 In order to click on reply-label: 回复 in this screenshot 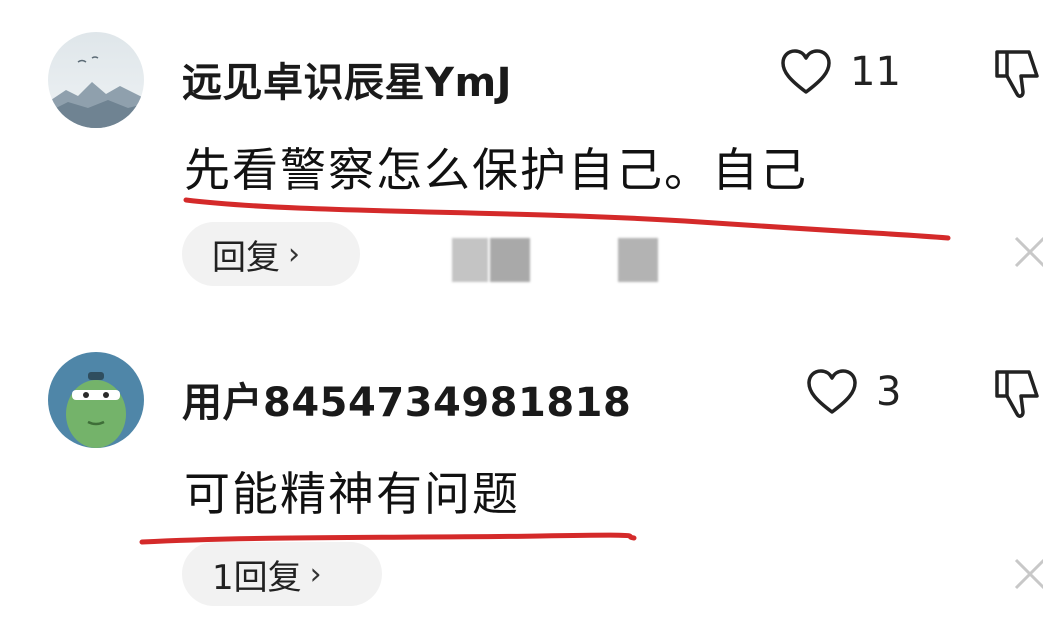, I will do `click(246, 257)`.